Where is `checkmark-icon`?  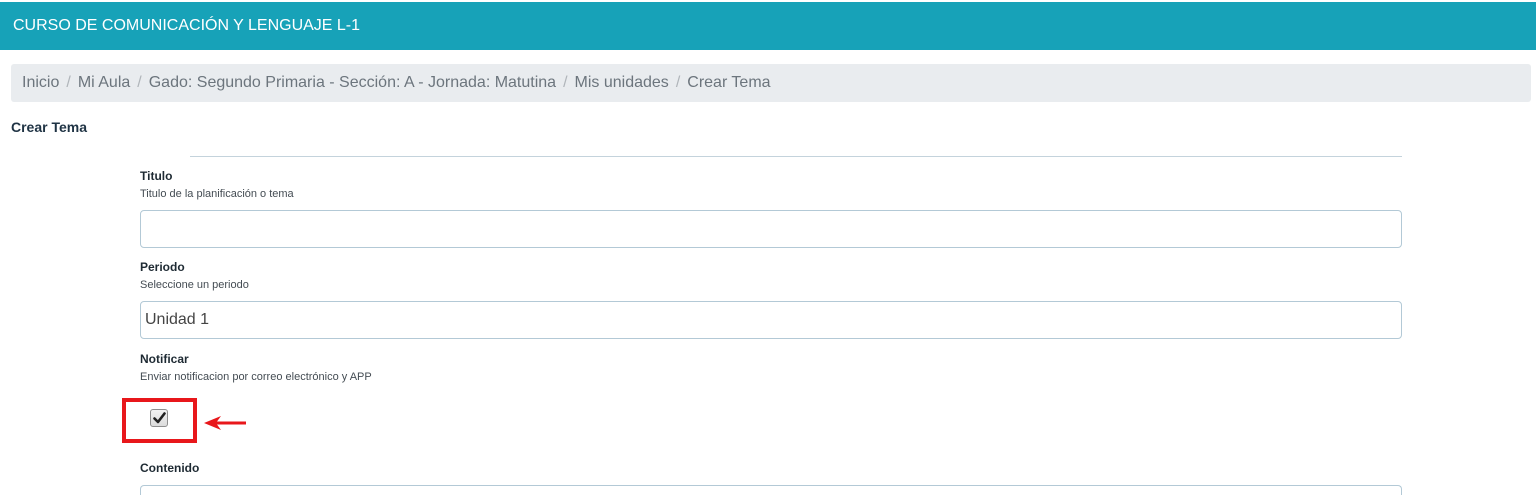 checkmark-icon is located at coordinates (159, 418).